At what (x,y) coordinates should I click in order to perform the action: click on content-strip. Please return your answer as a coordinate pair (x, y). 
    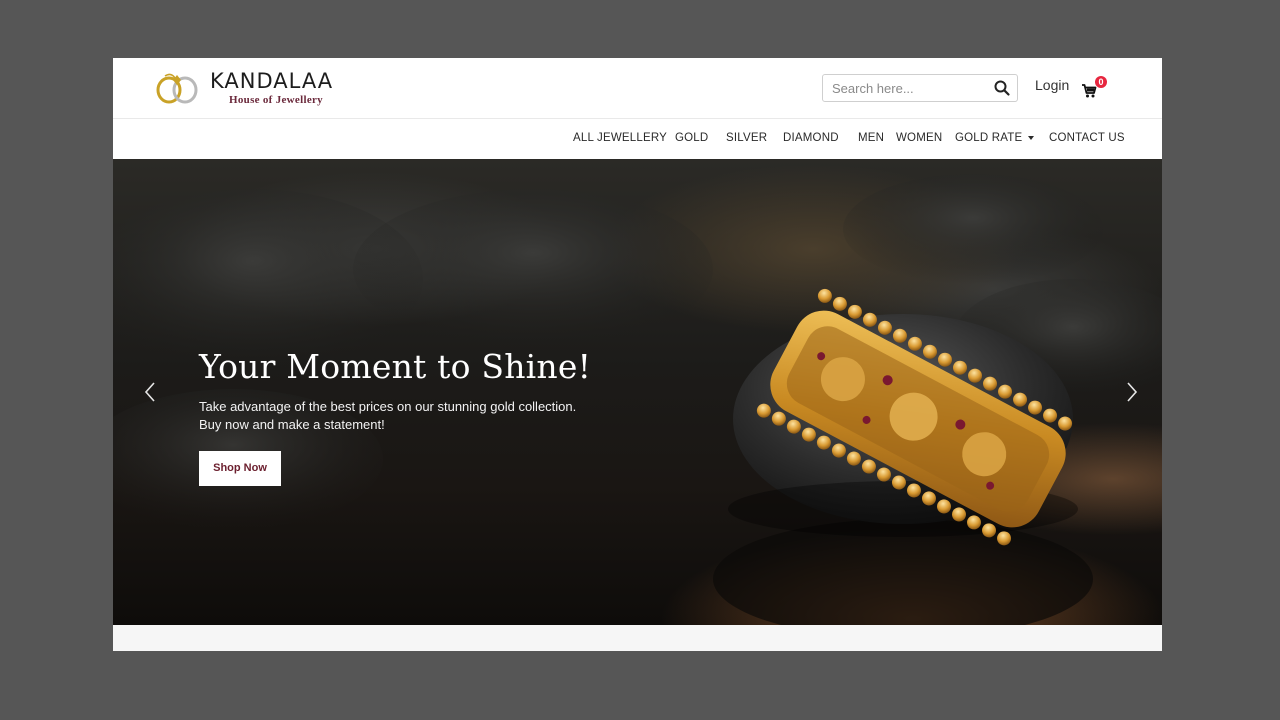
    Looking at the image, I should click on (637, 638).